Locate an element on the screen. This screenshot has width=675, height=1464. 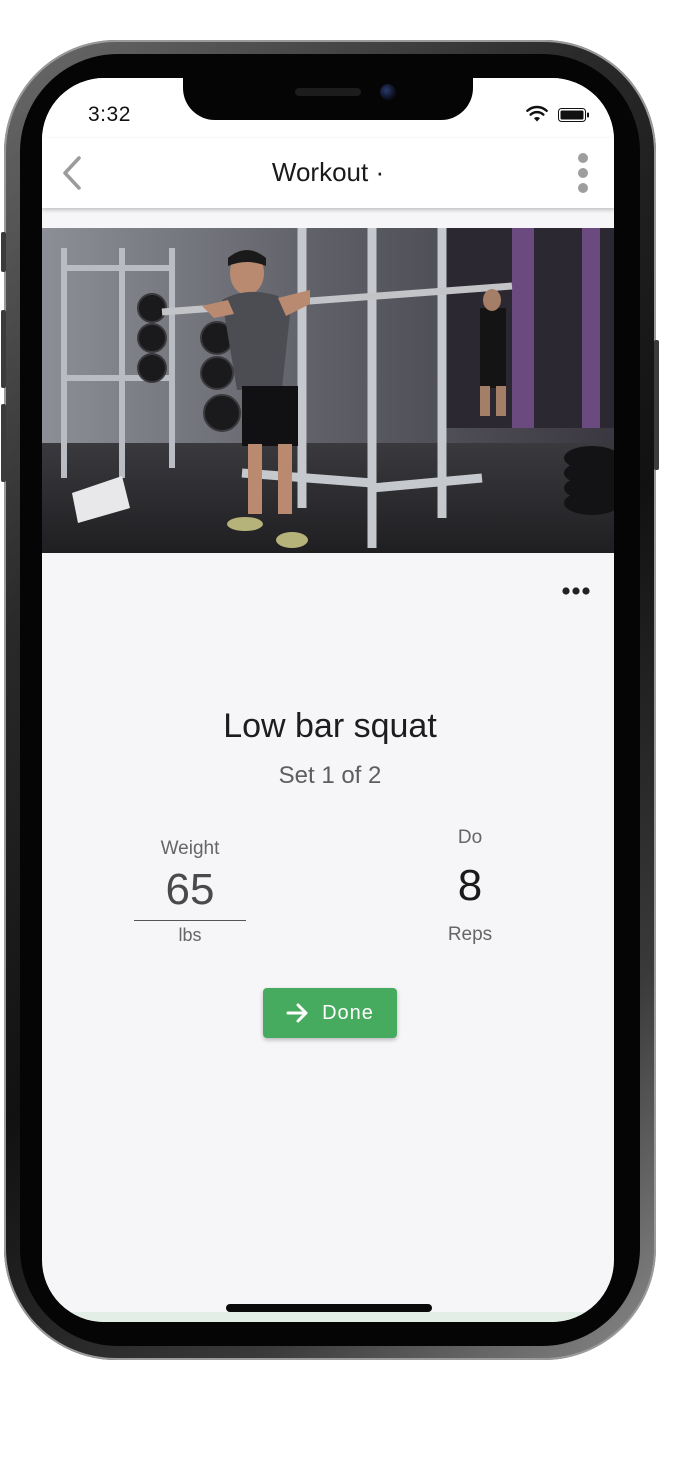
wifi-icon is located at coordinates (537, 113).